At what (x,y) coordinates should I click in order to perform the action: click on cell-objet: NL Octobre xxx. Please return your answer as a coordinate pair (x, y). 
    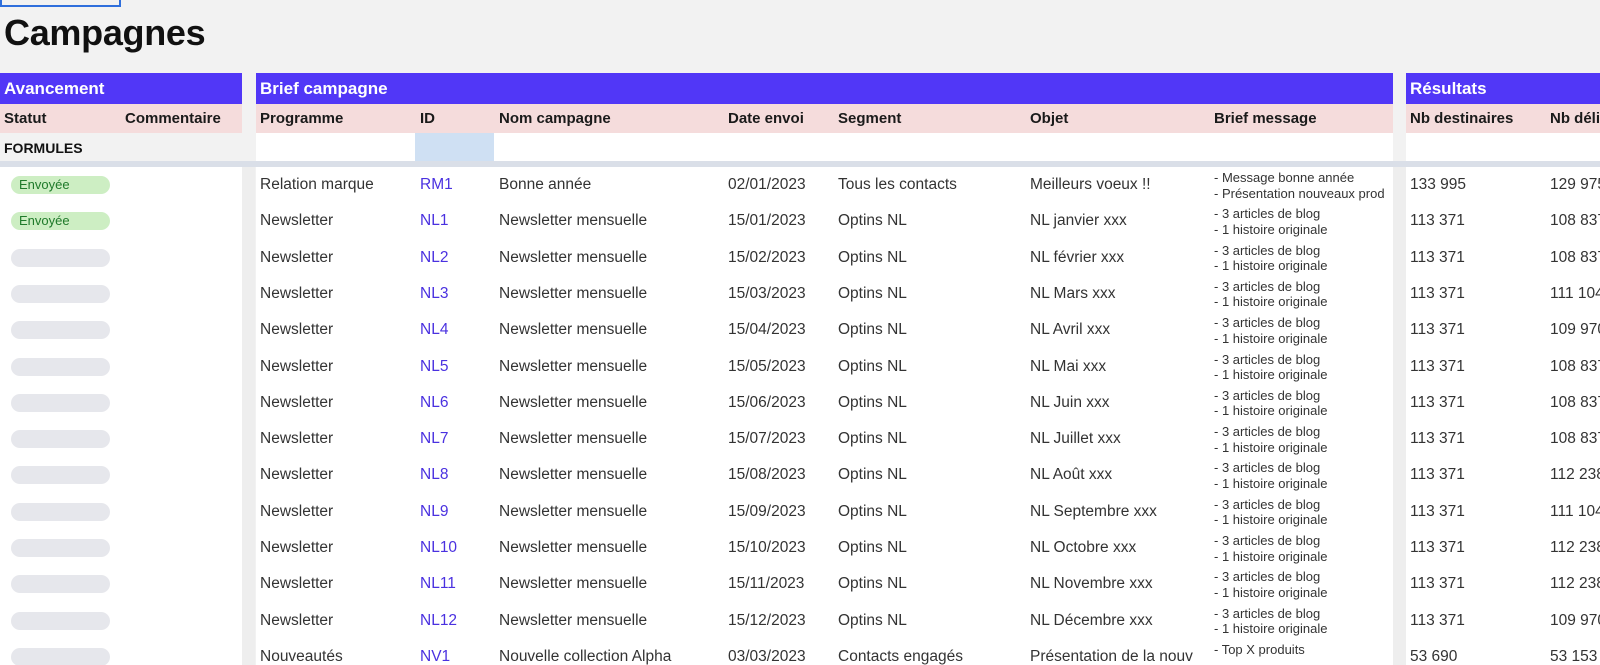
    Looking at the image, I should click on (1083, 547).